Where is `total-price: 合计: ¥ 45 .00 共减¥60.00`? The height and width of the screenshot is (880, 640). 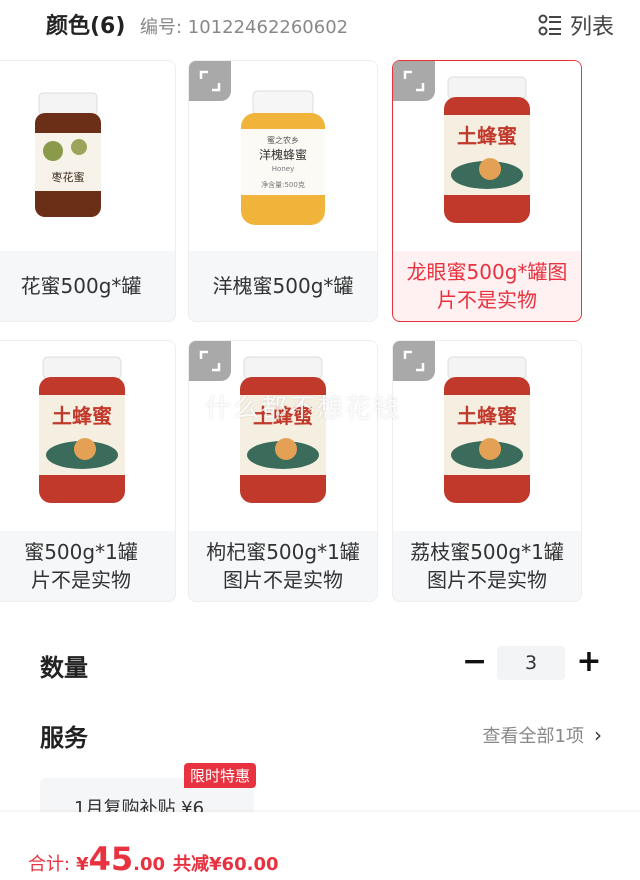 total-price: 合计: ¥ 45 .00 共减¥60.00 is located at coordinates (153, 859).